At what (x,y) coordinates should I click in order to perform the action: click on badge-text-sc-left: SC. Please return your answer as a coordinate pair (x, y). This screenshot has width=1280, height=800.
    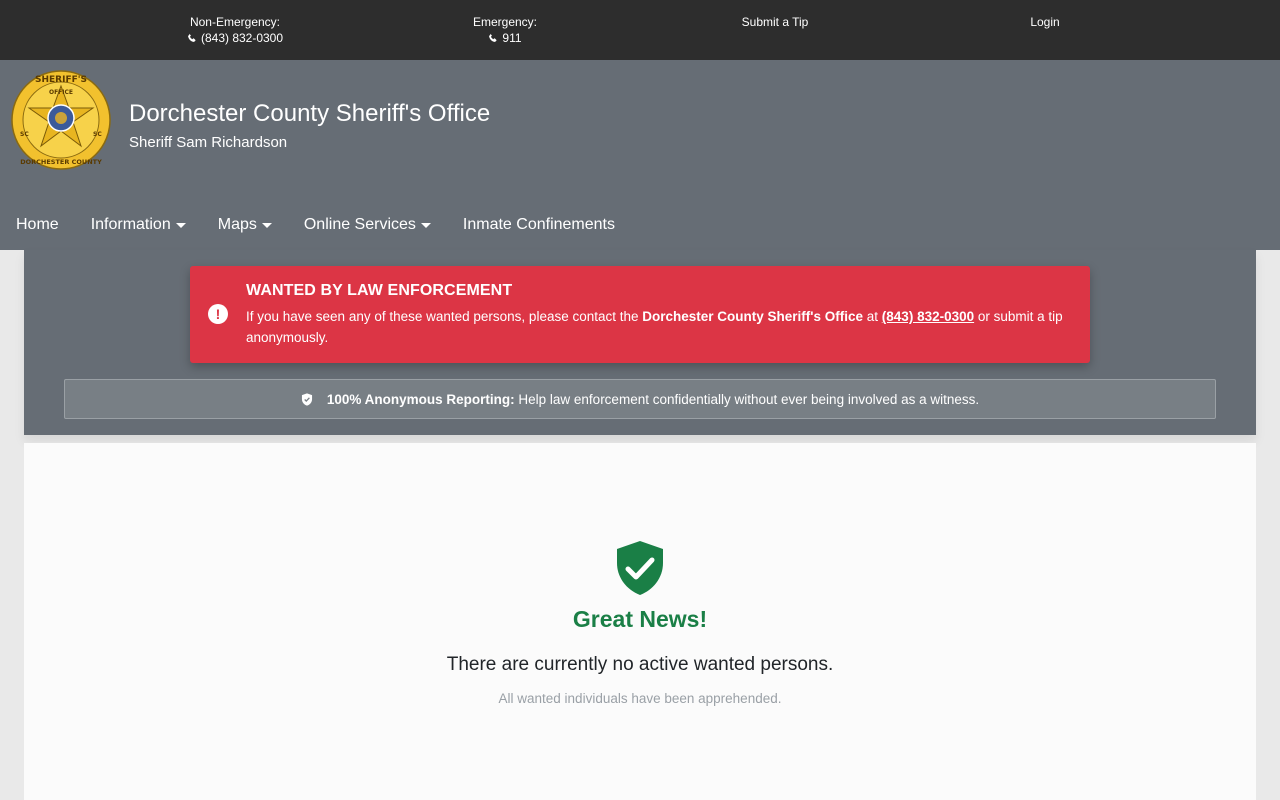
    Looking at the image, I should click on (24, 134).